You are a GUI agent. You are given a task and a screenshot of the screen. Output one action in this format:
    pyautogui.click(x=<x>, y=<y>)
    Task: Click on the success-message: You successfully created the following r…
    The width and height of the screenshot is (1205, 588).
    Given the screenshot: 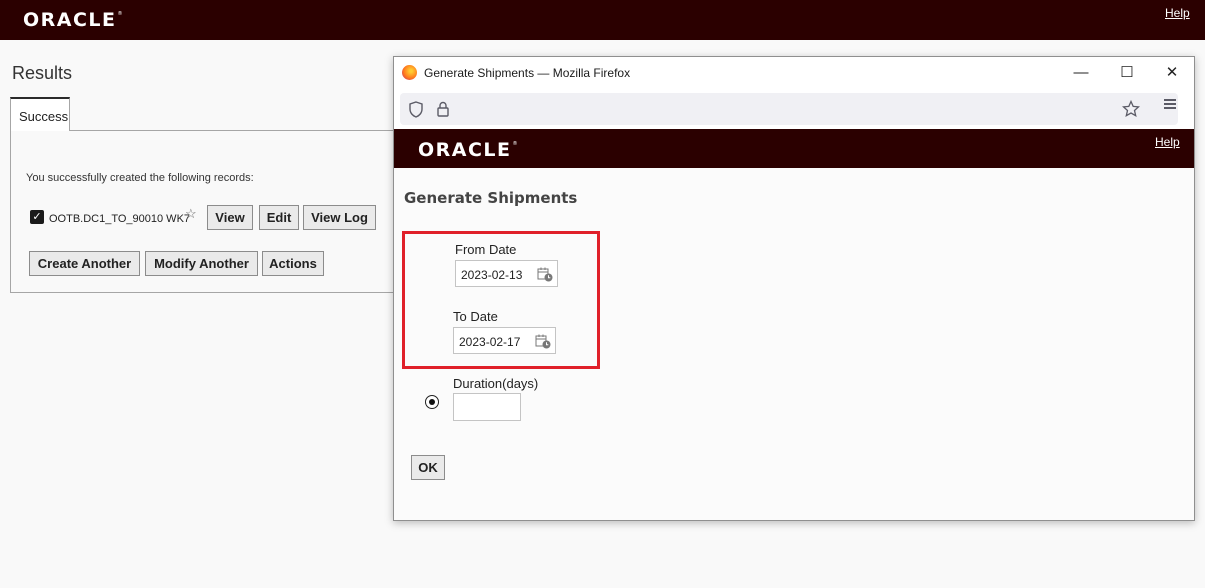 What is the action you would take?
    pyautogui.click(x=140, y=178)
    